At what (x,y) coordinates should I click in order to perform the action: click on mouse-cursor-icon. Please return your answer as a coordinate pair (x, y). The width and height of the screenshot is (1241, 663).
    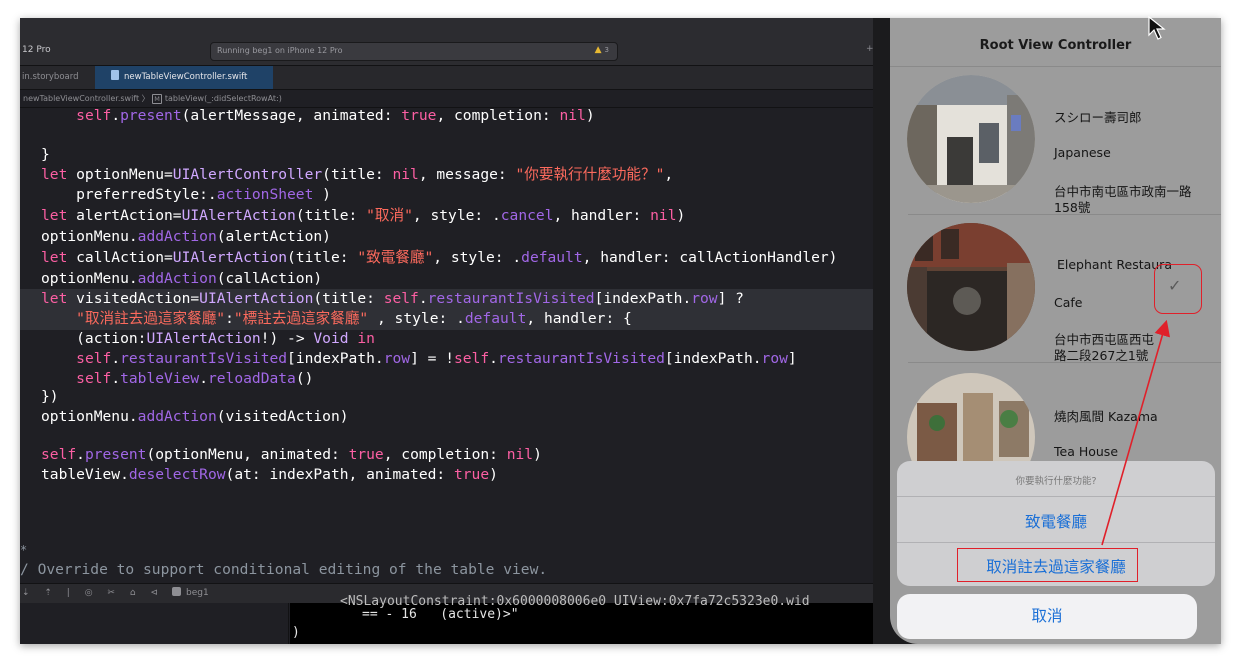
    Looking at the image, I should click on (1157, 28).